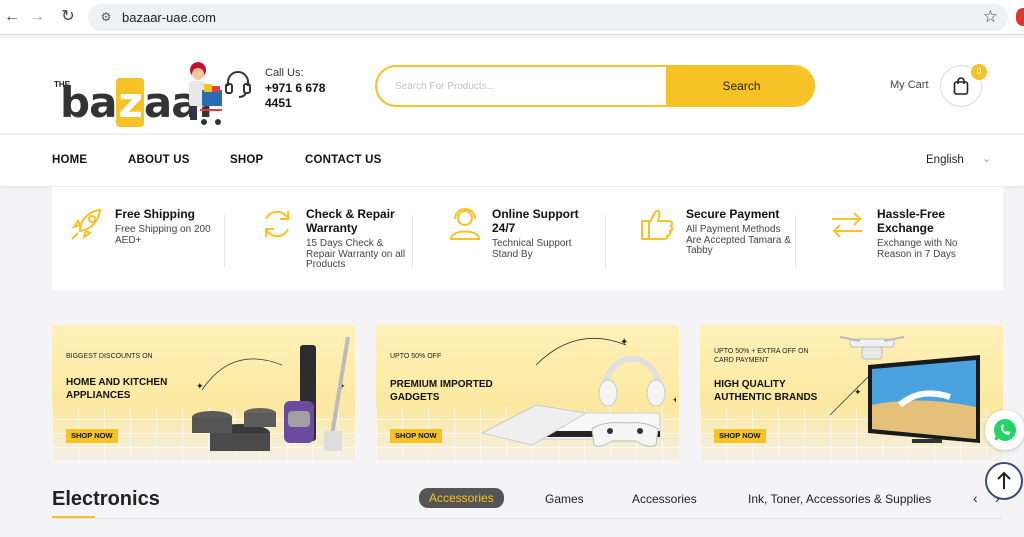  What do you see at coordinates (350, 221) in the screenshot?
I see `feature-title: Check & Repair Warranty` at bounding box center [350, 221].